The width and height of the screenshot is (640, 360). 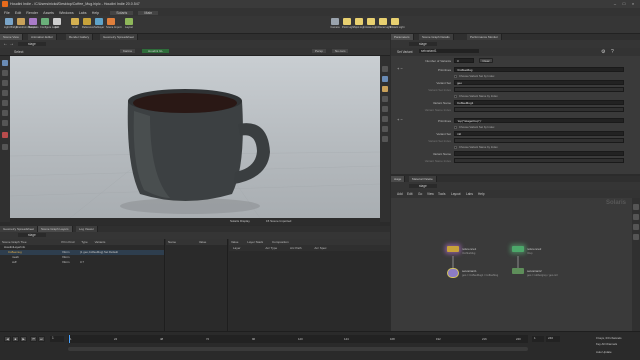 I want to click on first-frame-button: ⏮, so click(x=33, y=339).